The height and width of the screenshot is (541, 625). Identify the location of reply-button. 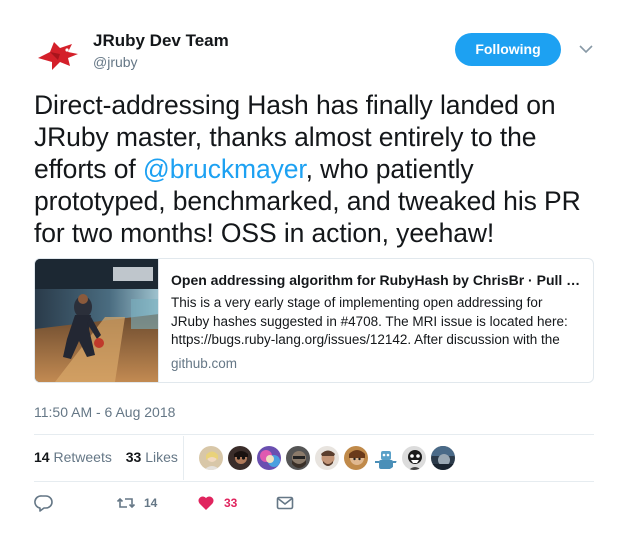
(44, 503).